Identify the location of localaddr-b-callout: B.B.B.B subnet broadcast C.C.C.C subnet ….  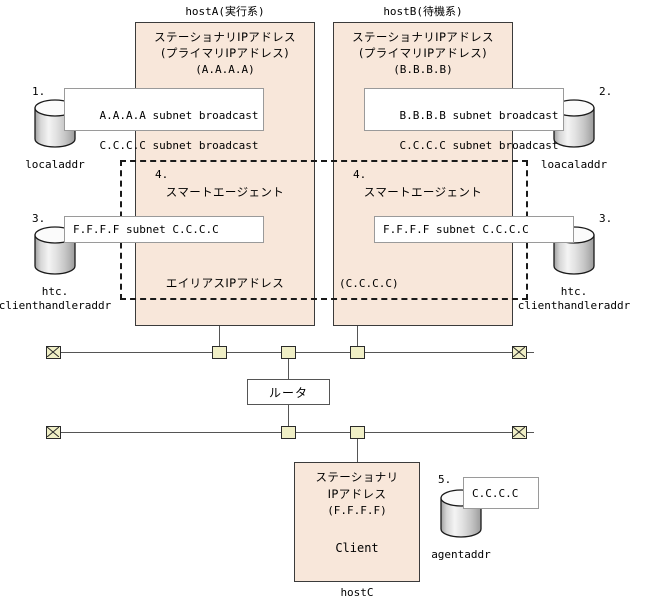
(464, 120).